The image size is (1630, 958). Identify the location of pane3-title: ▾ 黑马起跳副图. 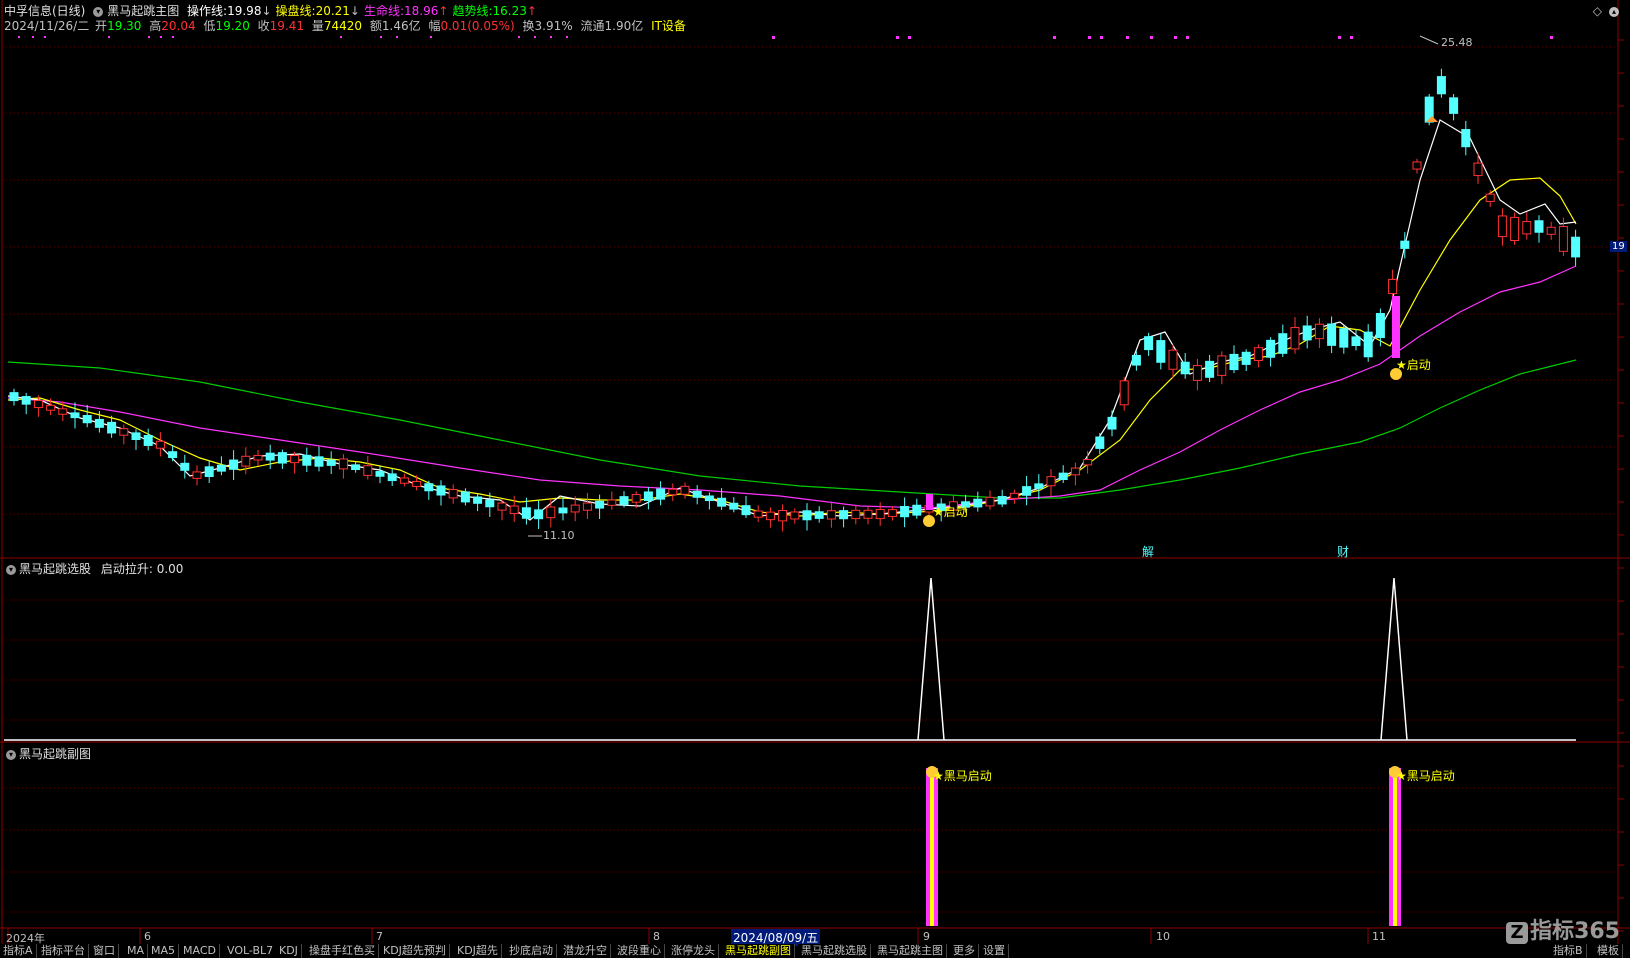
(48, 753).